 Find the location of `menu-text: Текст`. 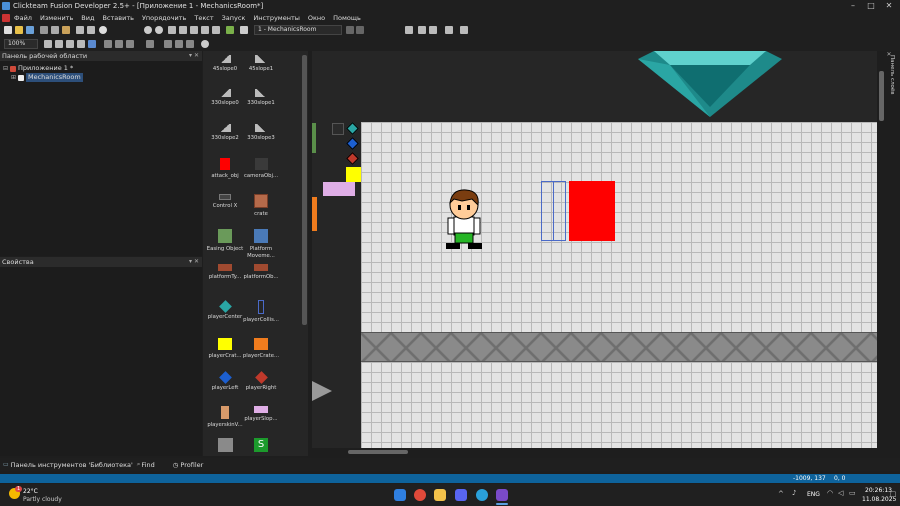

menu-text: Текст is located at coordinates (203, 18).